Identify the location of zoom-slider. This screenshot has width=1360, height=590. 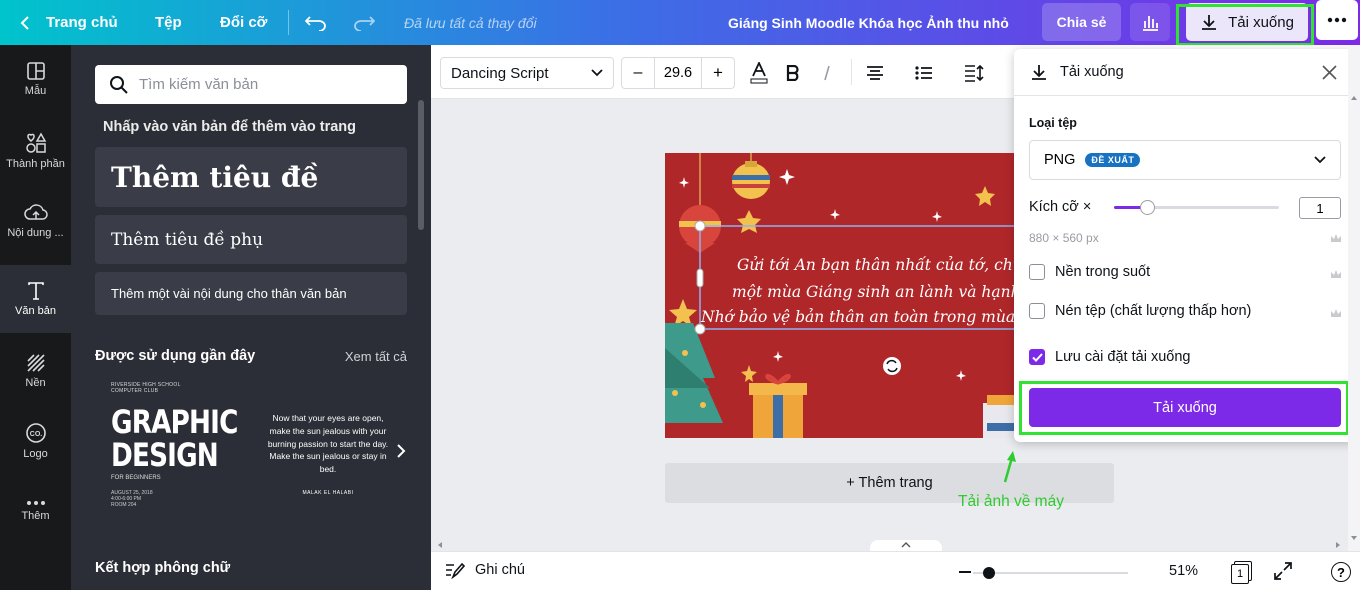
(1050, 573).